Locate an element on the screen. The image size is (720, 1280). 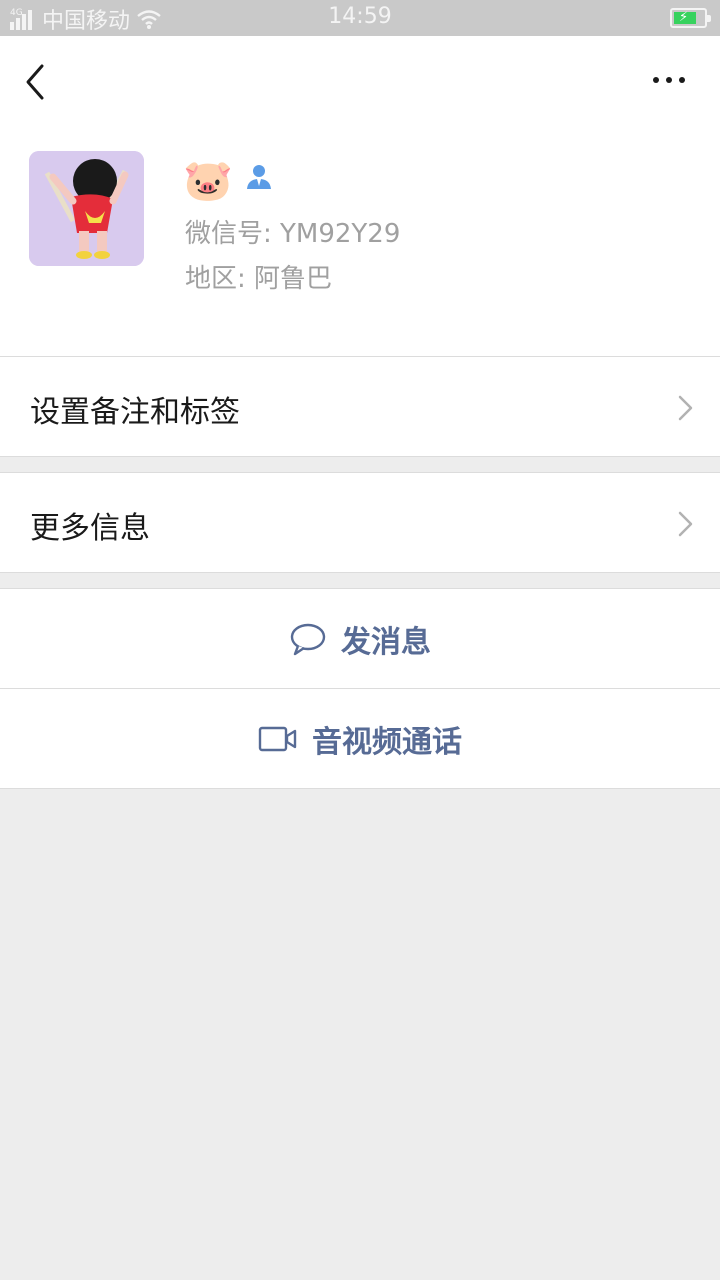
region: 地区: 阿鲁巴 is located at coordinates (259, 279).